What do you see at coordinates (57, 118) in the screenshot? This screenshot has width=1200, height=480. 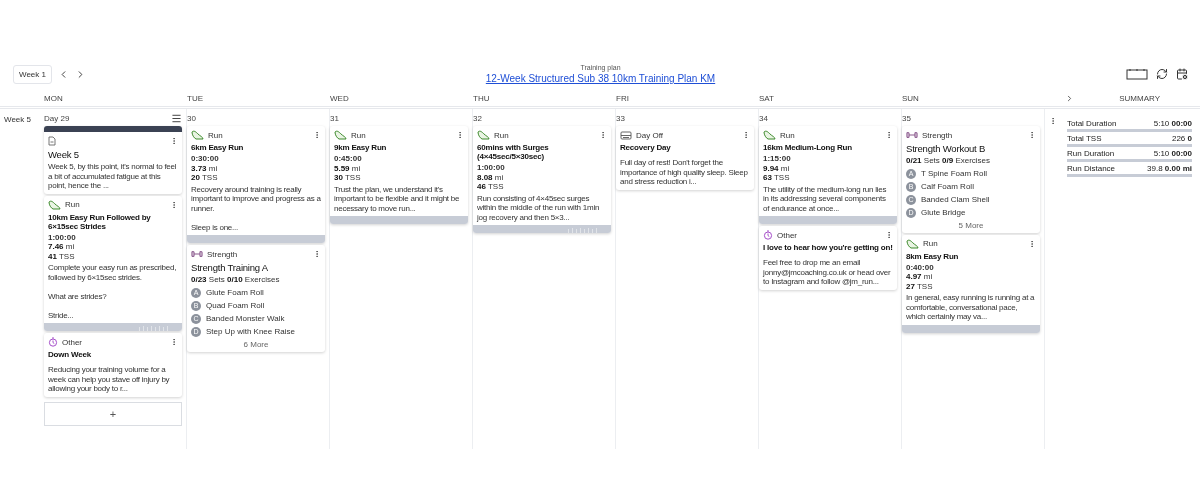 I see `day-number: Day 29` at bounding box center [57, 118].